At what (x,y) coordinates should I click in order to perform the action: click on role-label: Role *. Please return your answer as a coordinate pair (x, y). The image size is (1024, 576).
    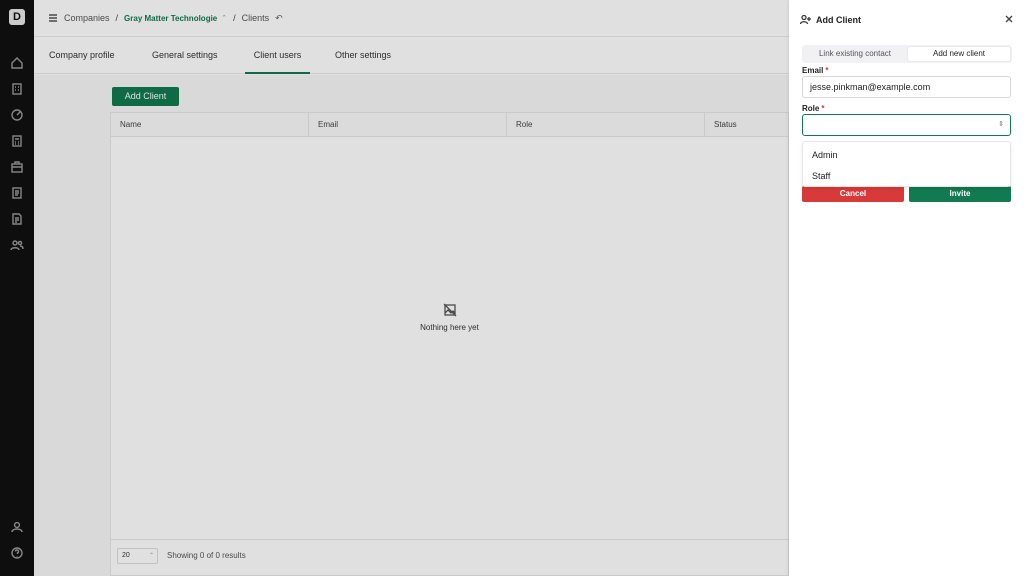
    Looking at the image, I should click on (813, 108).